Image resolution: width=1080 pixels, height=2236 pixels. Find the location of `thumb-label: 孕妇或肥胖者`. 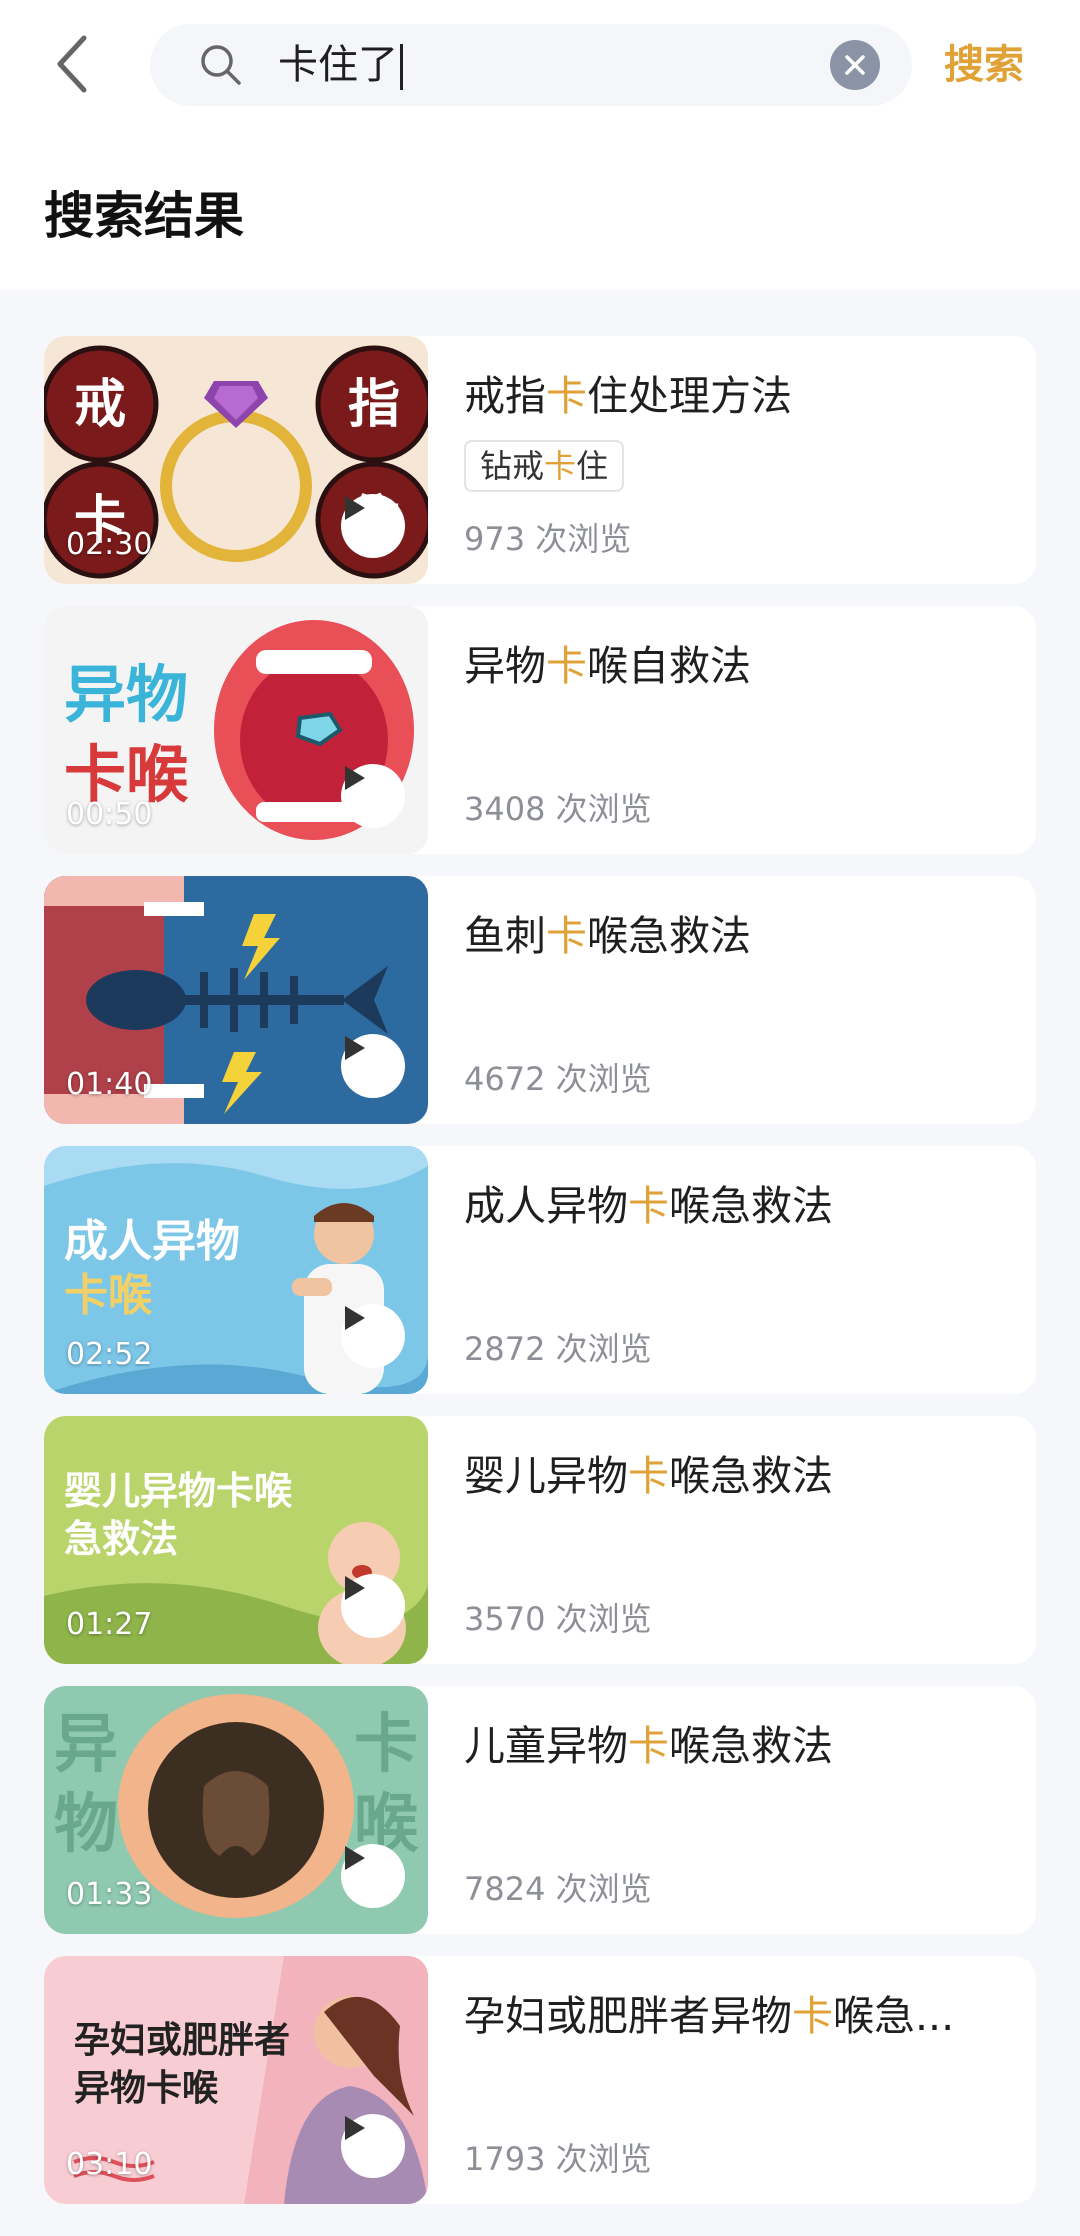

thumb-label: 孕妇或肥胖者 is located at coordinates (182, 2040).